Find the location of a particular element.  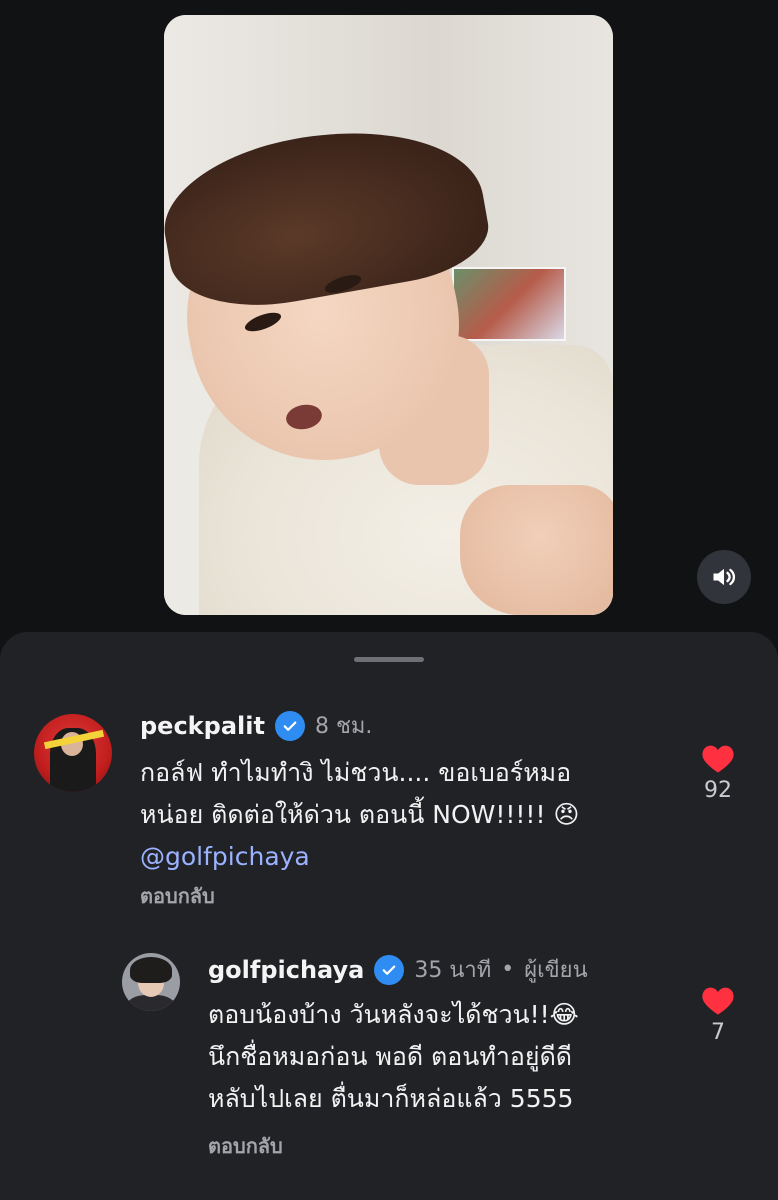

comment-time: 35 นาที is located at coordinates (453, 970).